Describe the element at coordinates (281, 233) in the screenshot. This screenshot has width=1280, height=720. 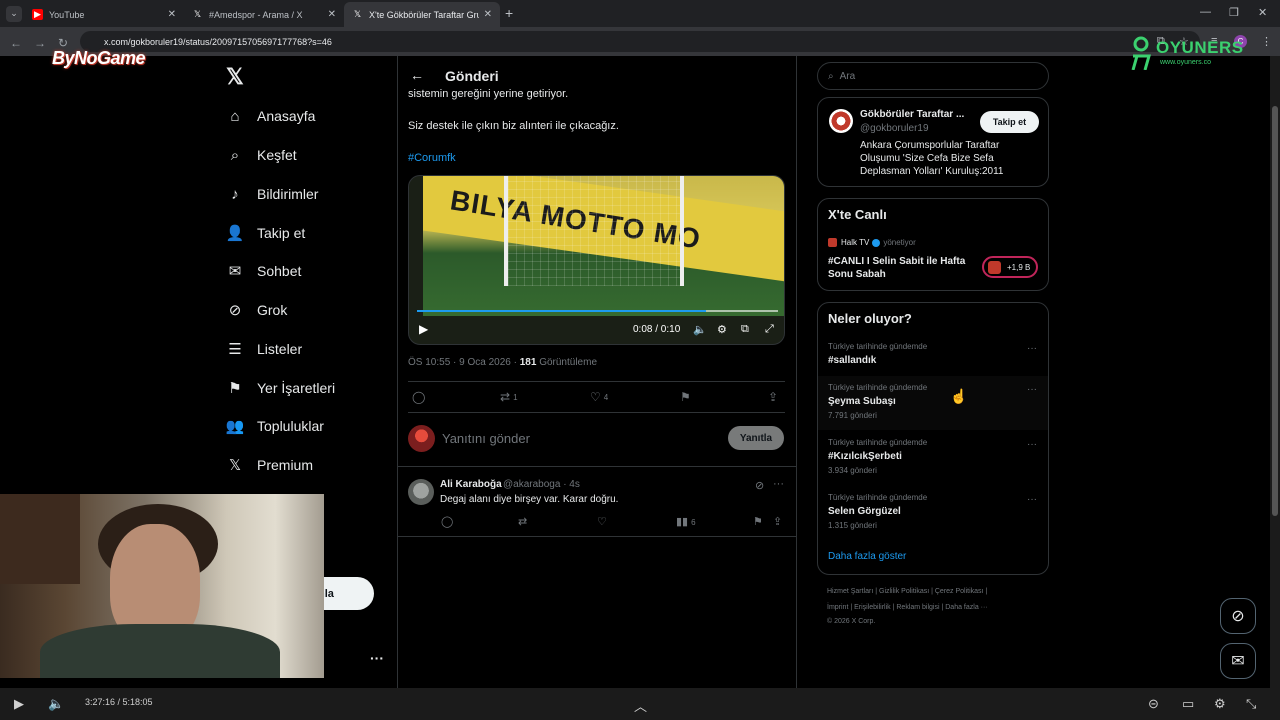
I see `nav-item-label: Takip et` at that location.